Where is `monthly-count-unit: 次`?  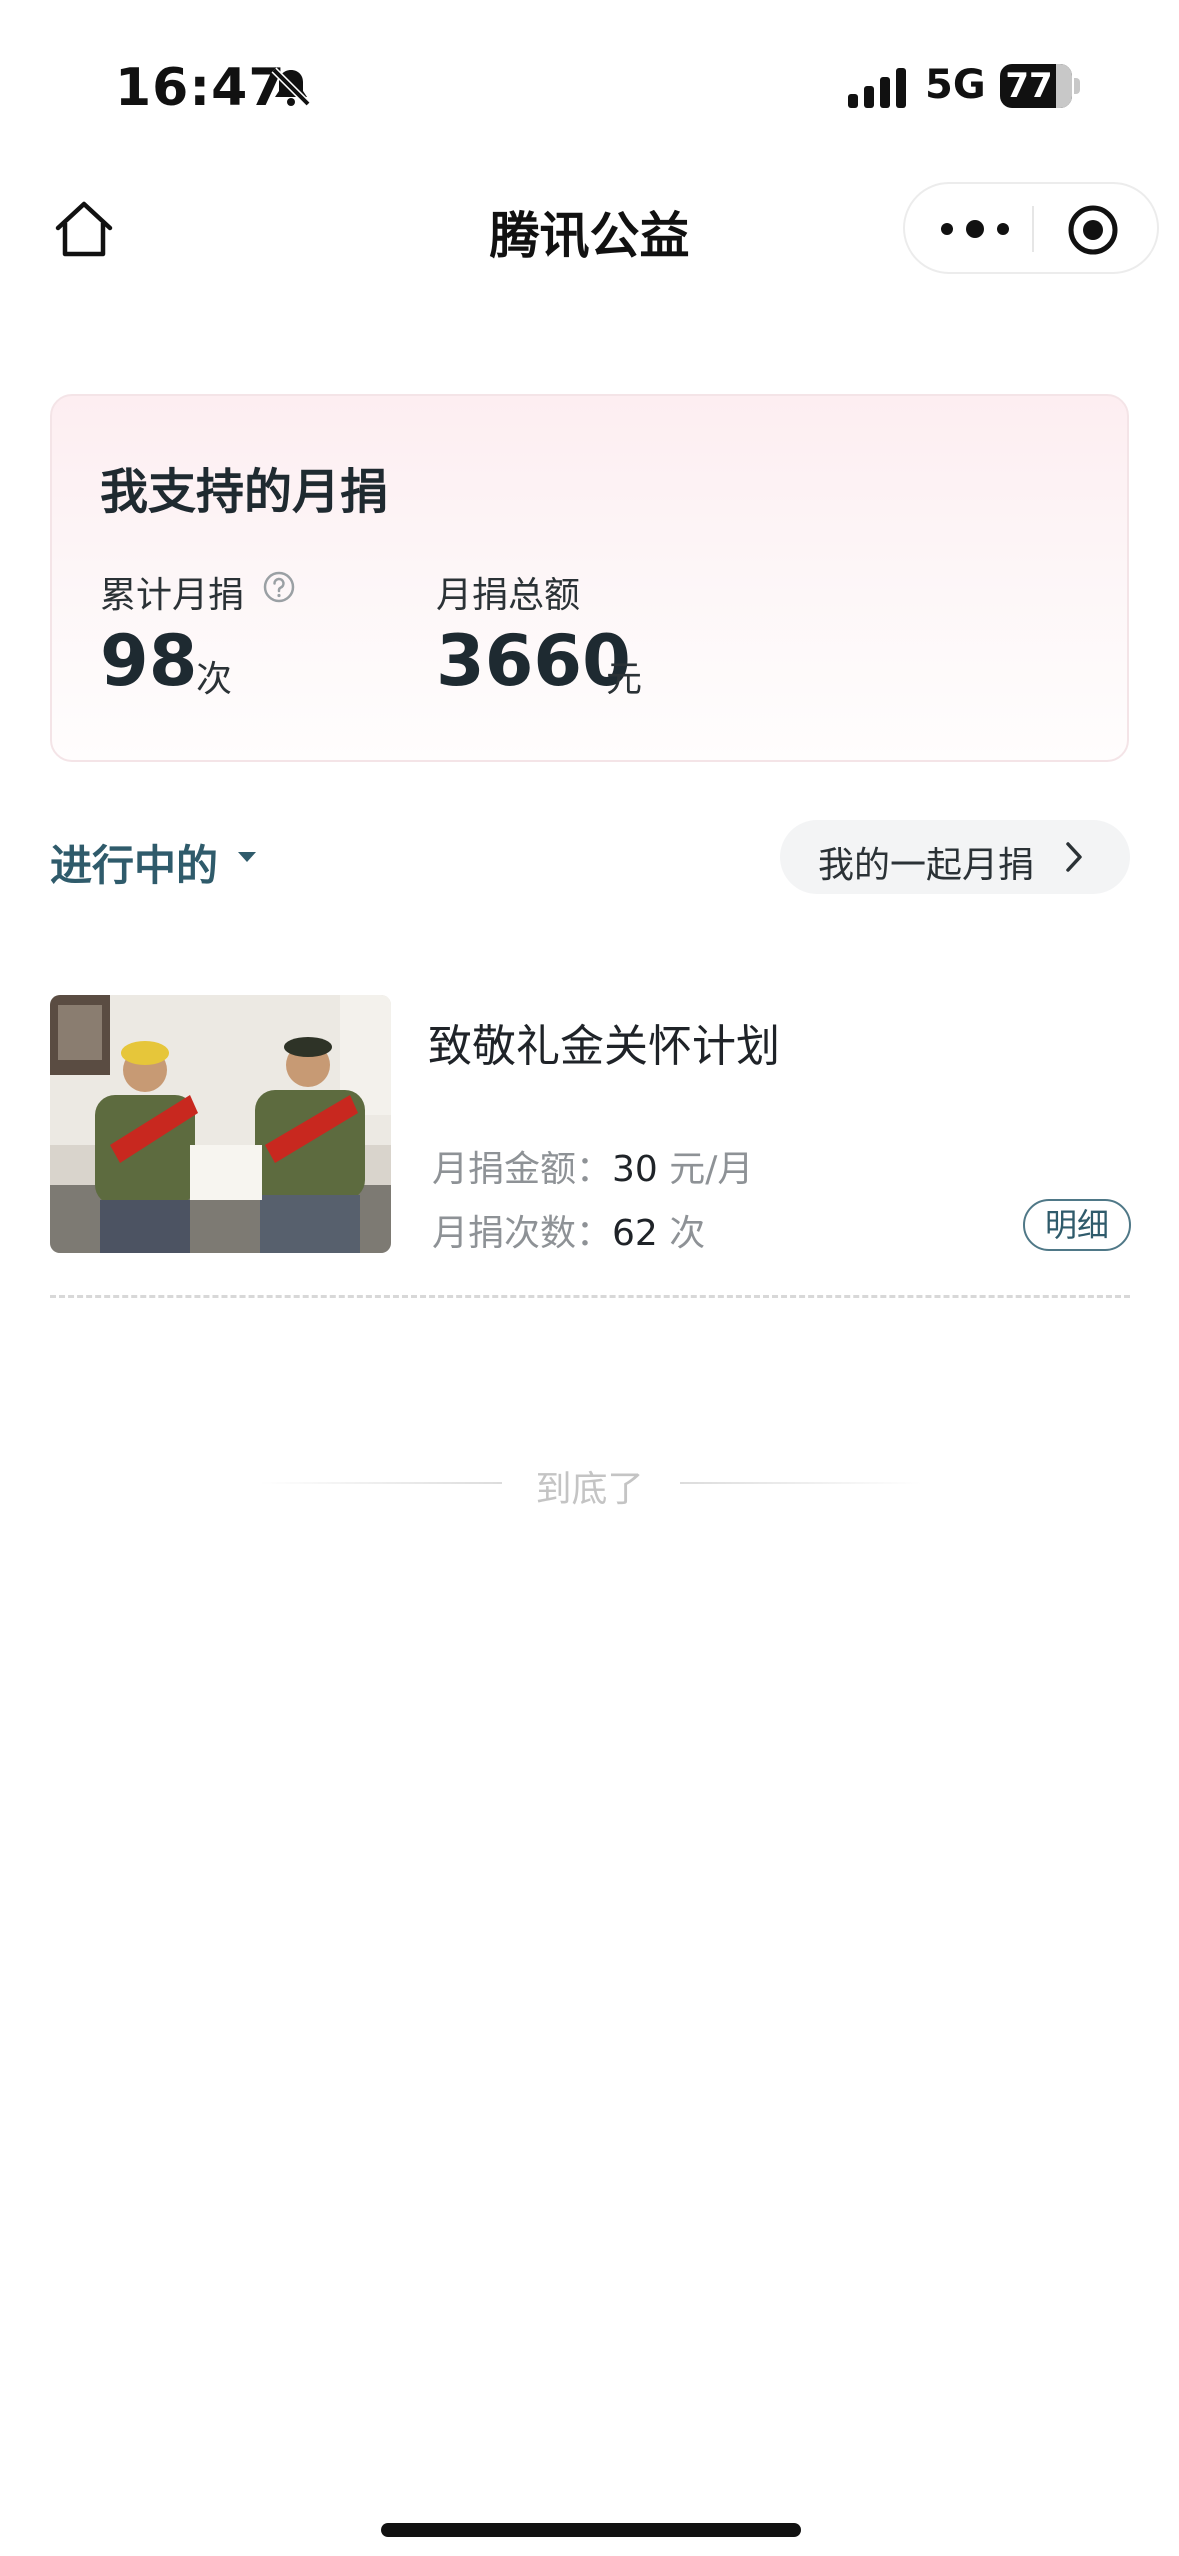 monthly-count-unit: 次 is located at coordinates (687, 1233).